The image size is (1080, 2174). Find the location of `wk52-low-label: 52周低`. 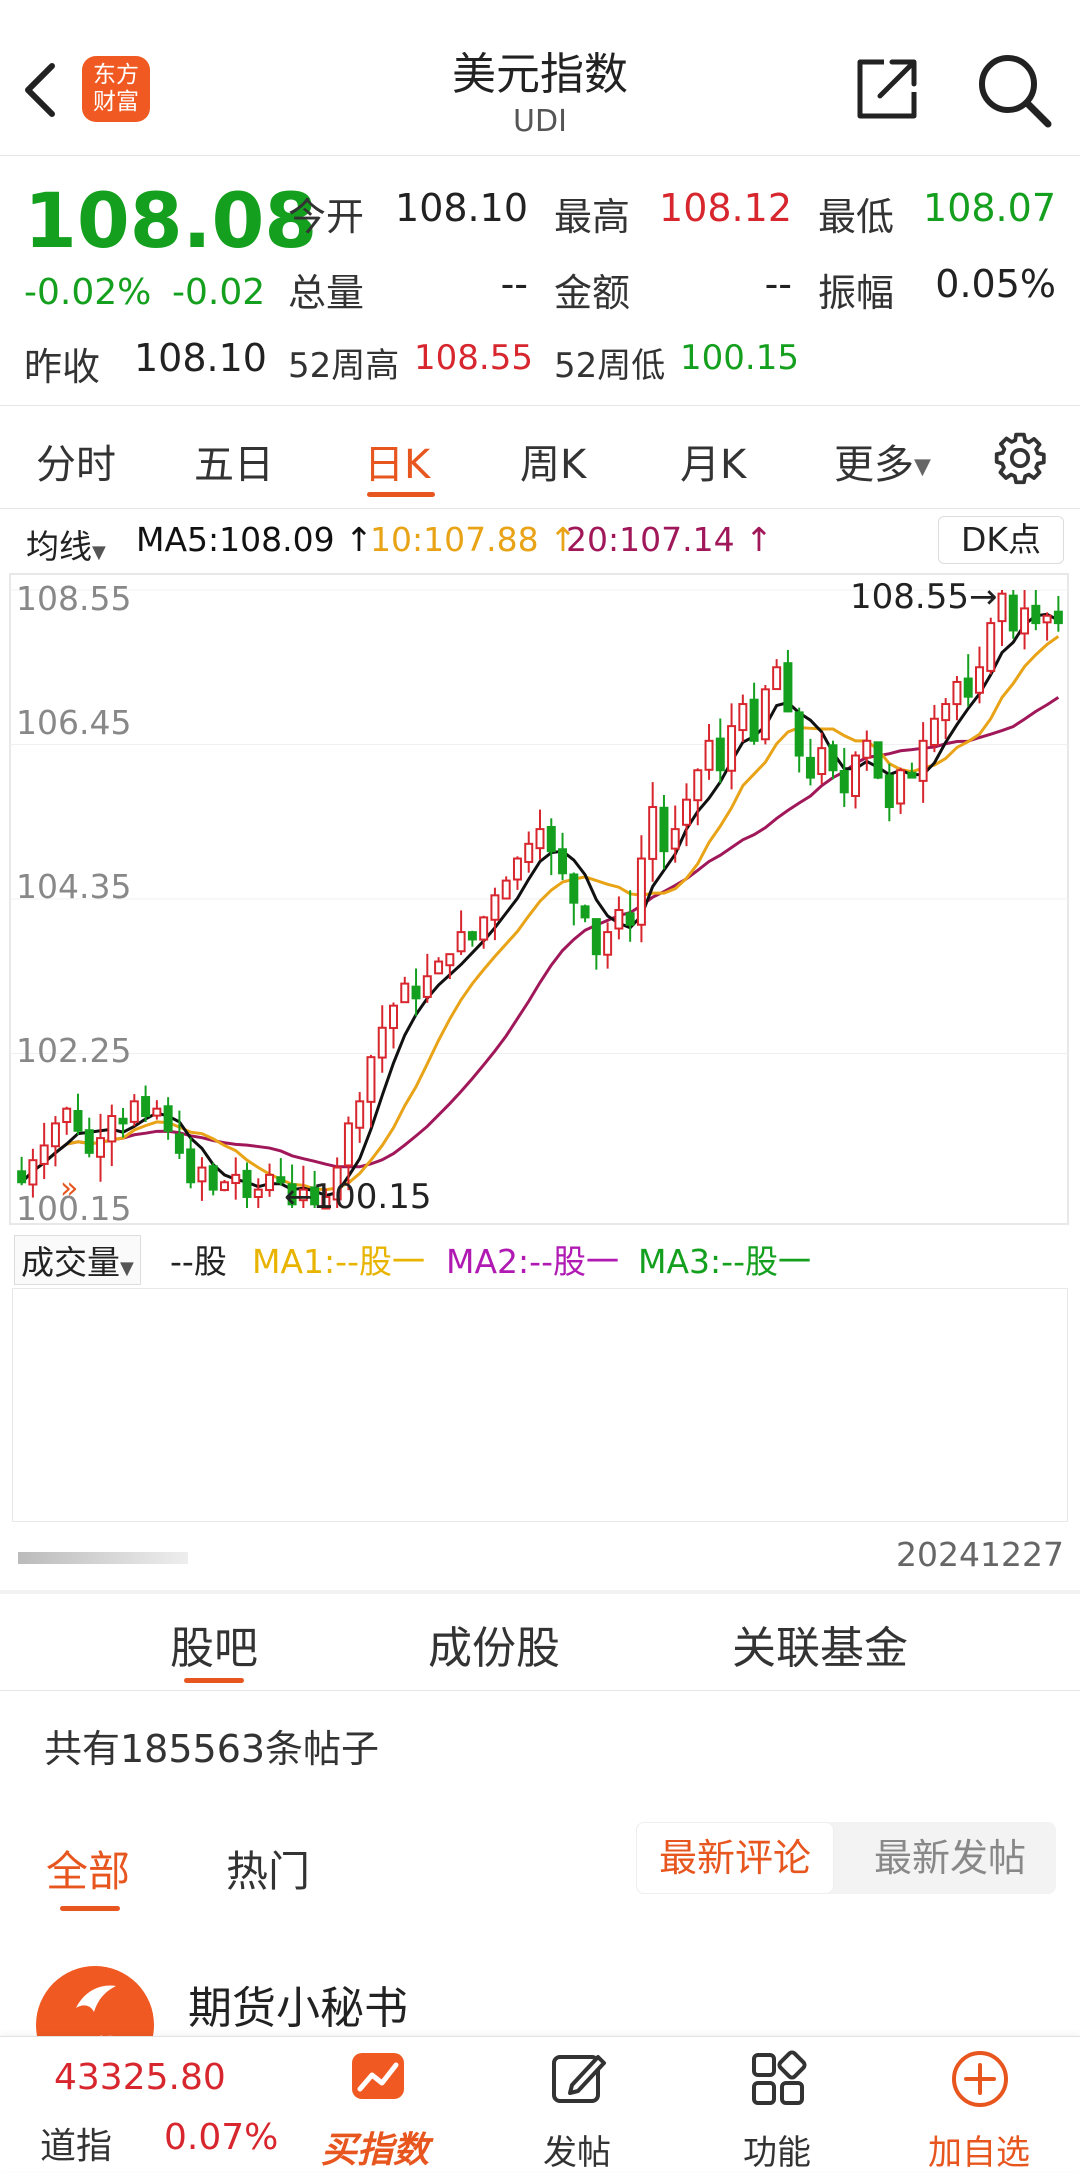

wk52-low-label: 52周低 is located at coordinates (610, 366).